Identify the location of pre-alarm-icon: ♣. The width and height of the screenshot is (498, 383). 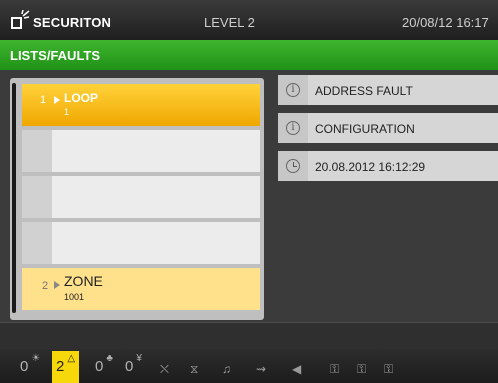
(109, 358).